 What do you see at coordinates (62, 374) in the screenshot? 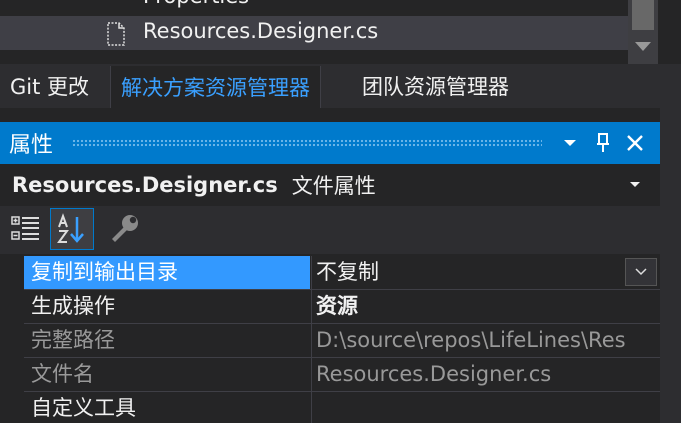
I see `property-name: 文件名` at bounding box center [62, 374].